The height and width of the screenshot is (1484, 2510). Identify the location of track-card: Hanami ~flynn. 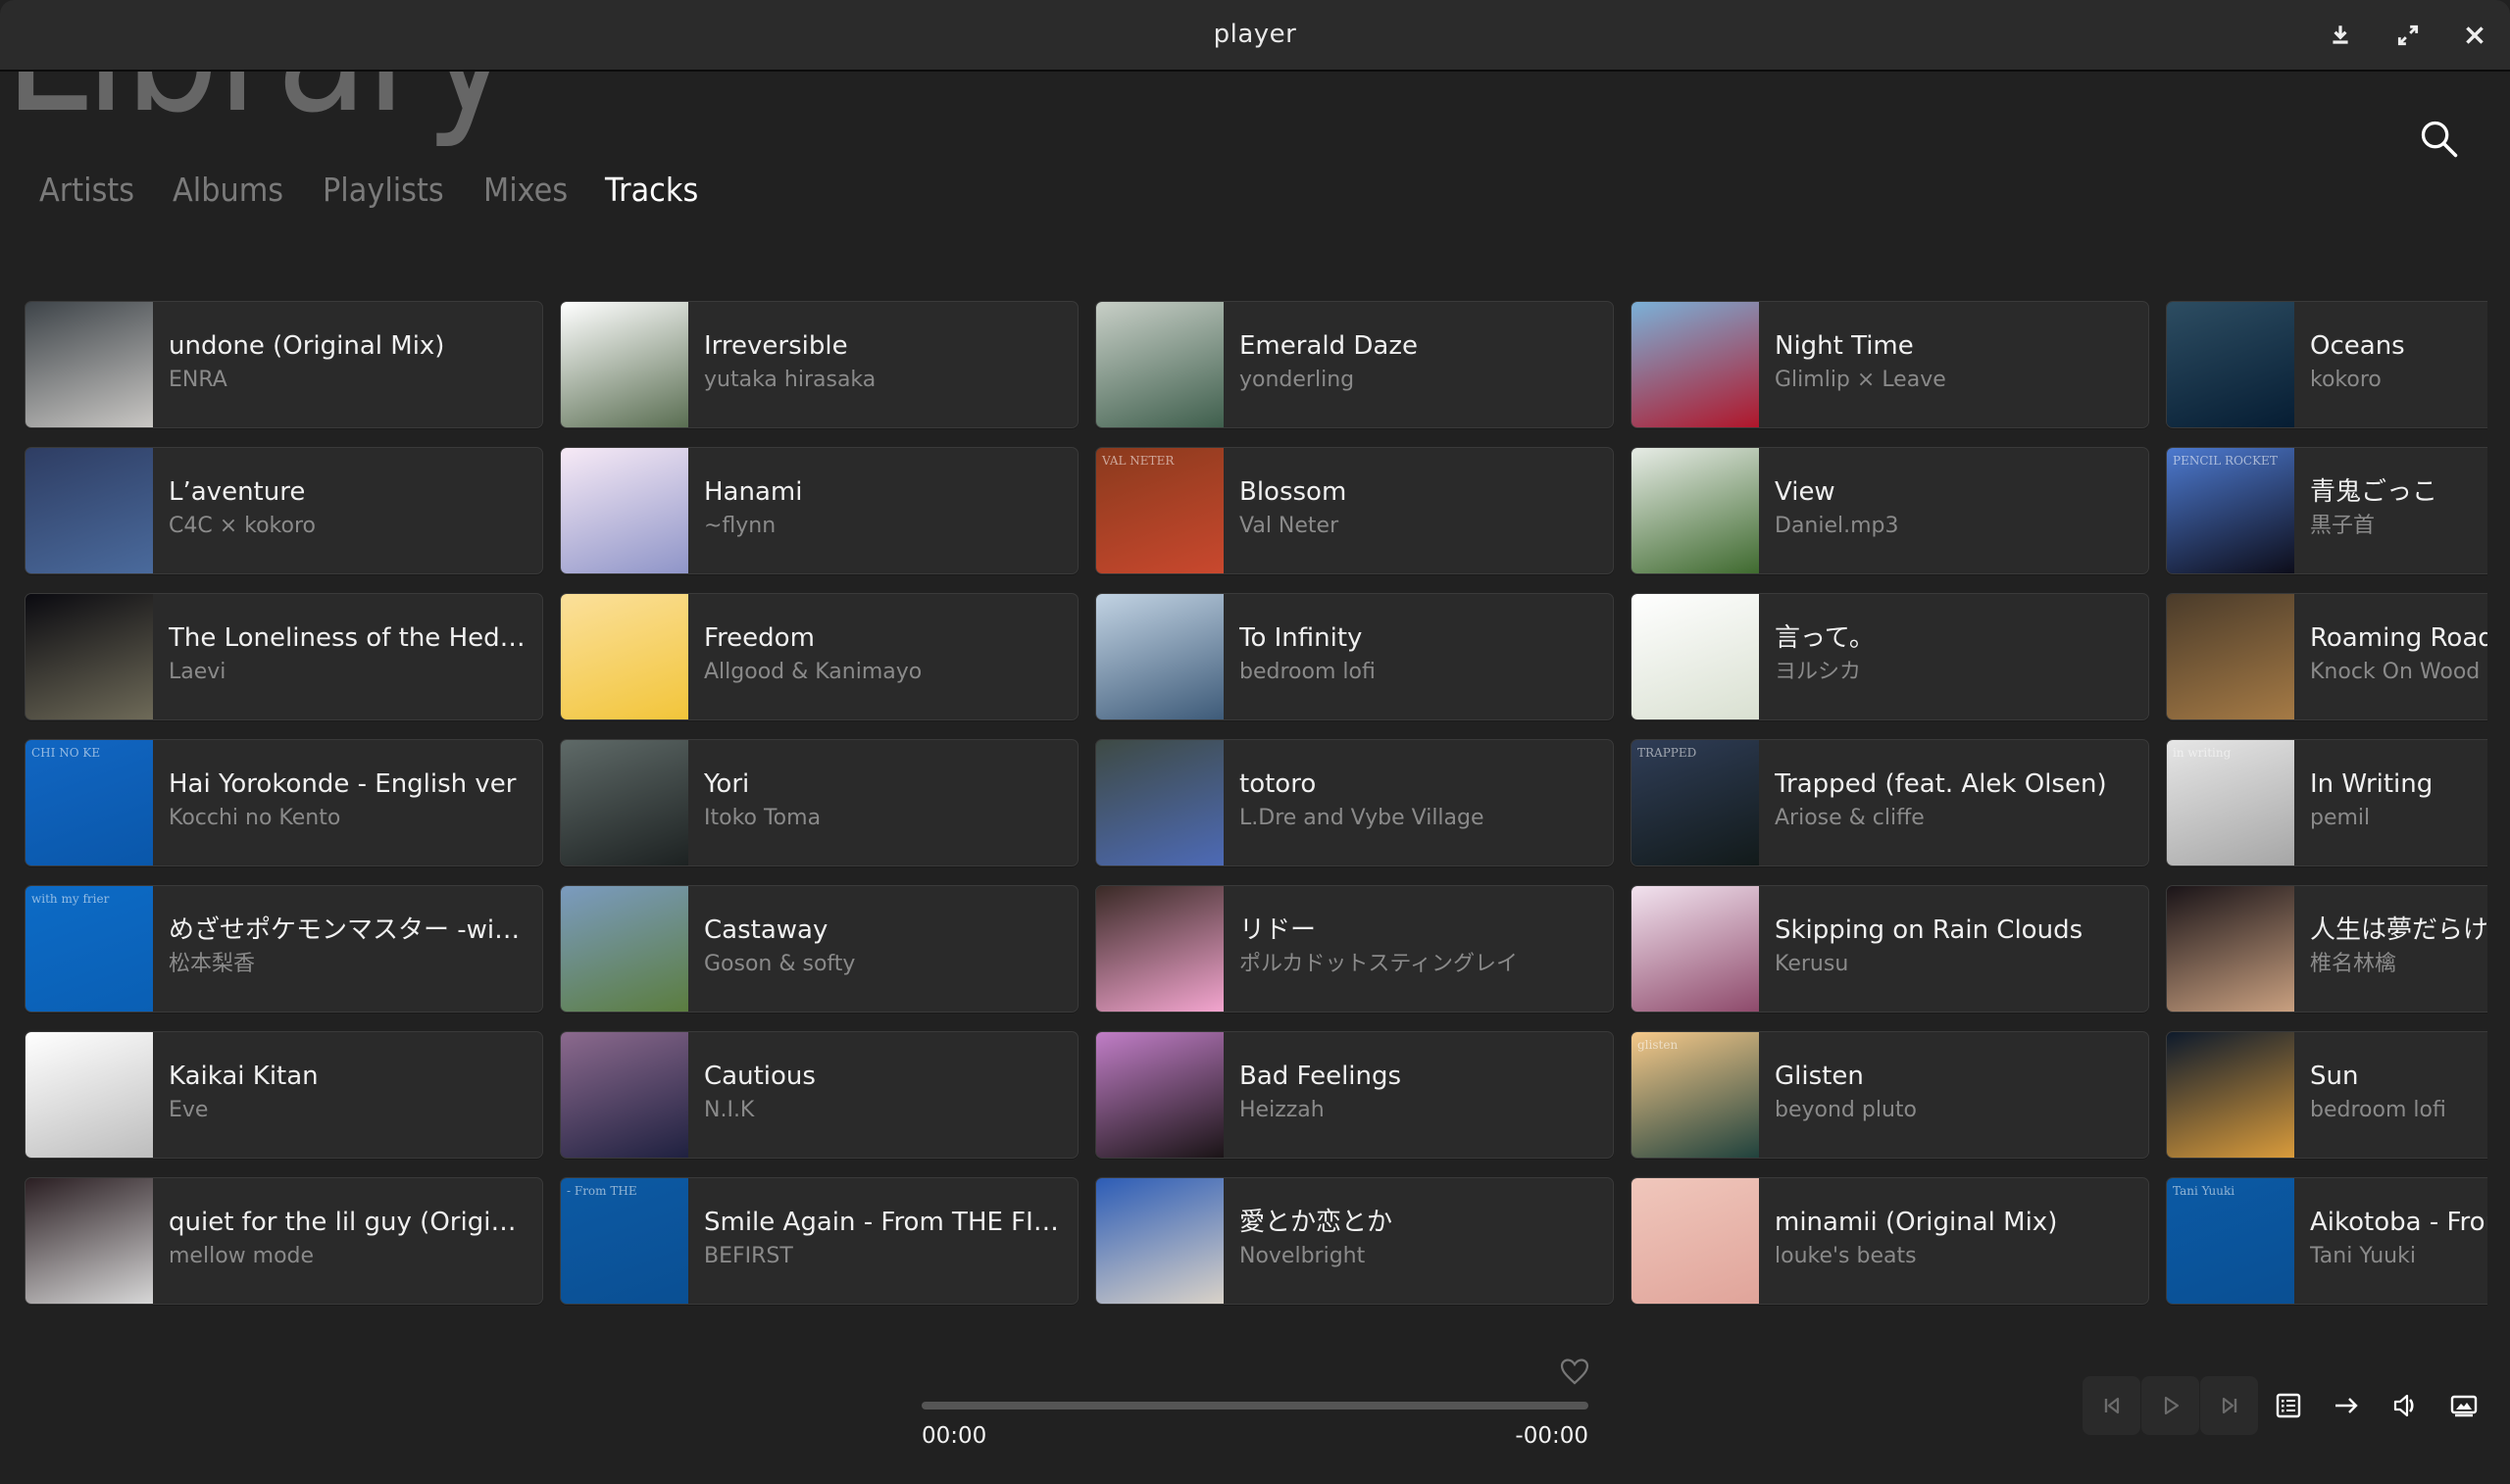
(819, 510).